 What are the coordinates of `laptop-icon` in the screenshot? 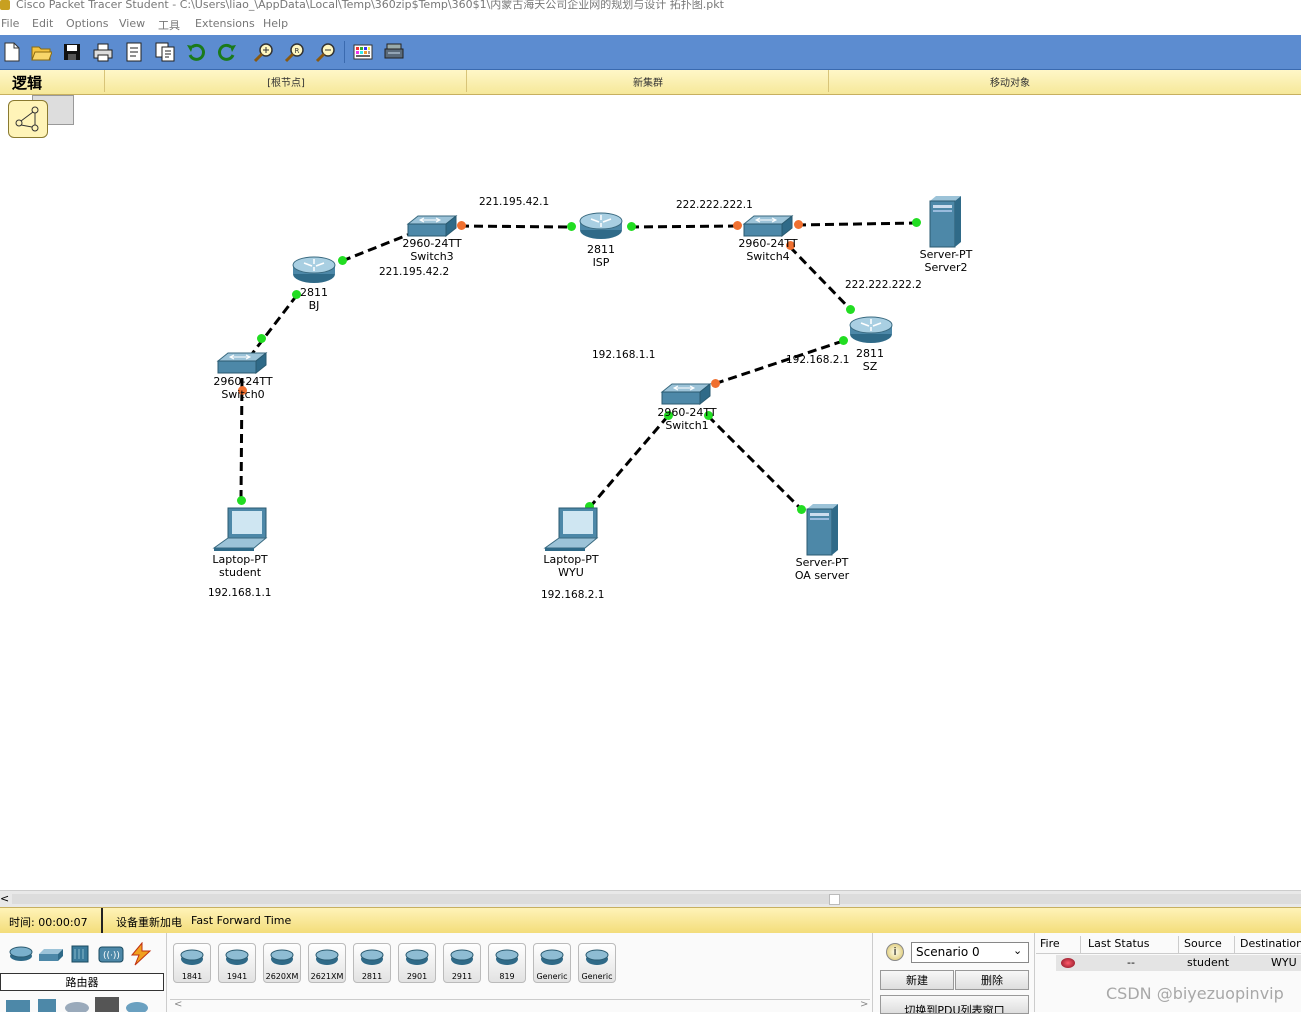 It's located at (571, 529).